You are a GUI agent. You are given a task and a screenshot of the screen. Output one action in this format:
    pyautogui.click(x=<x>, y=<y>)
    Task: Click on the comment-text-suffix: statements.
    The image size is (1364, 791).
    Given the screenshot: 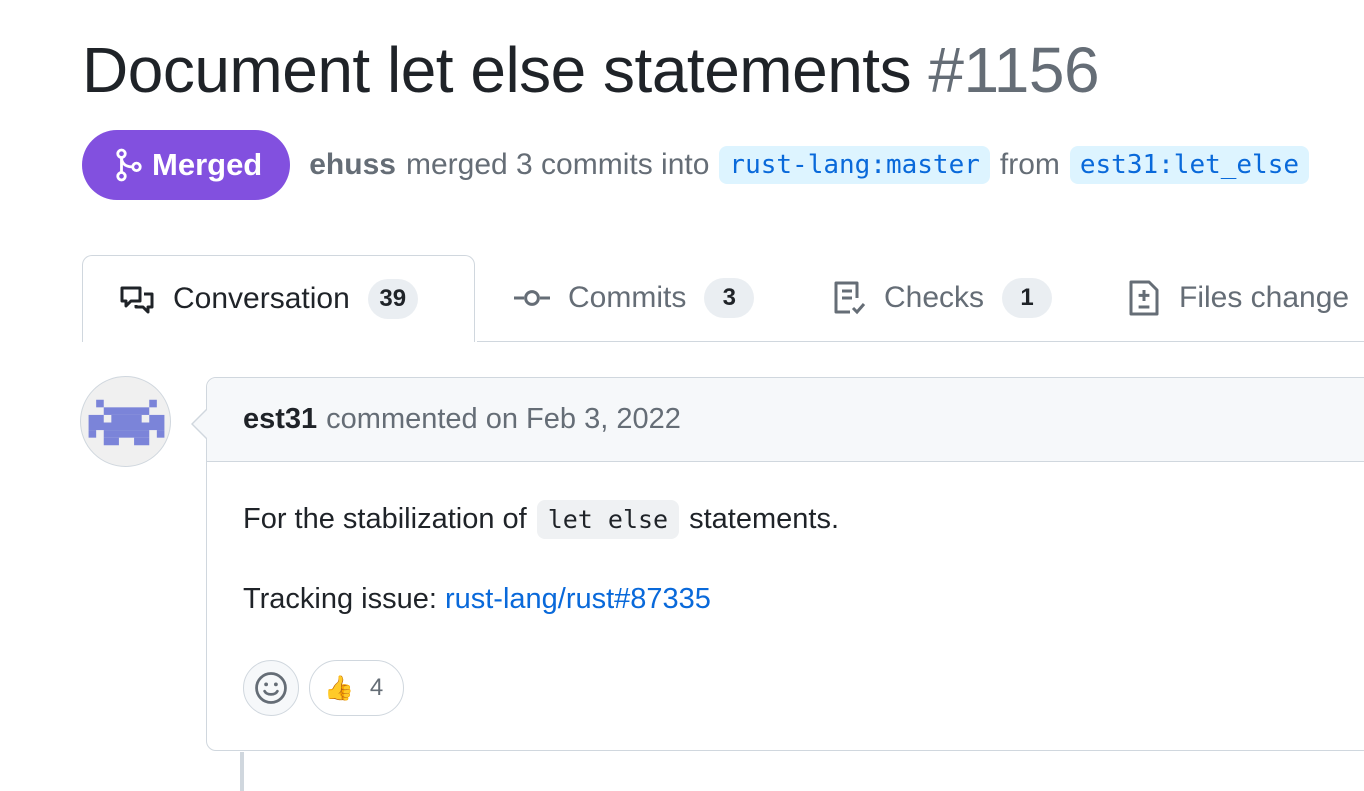 What is the action you would take?
    pyautogui.click(x=764, y=519)
    